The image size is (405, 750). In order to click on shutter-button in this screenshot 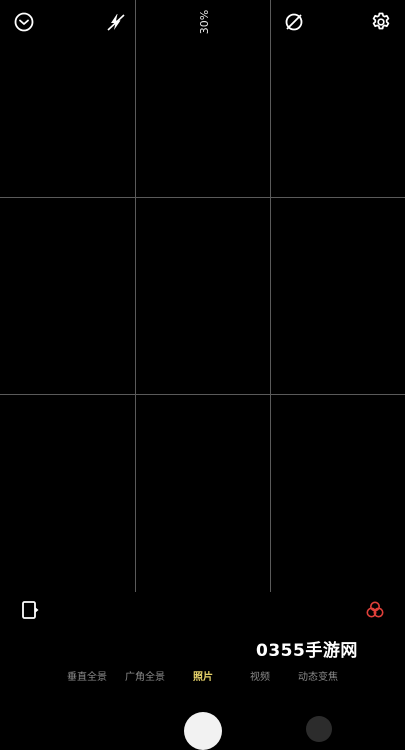, I will do `click(203, 731)`.